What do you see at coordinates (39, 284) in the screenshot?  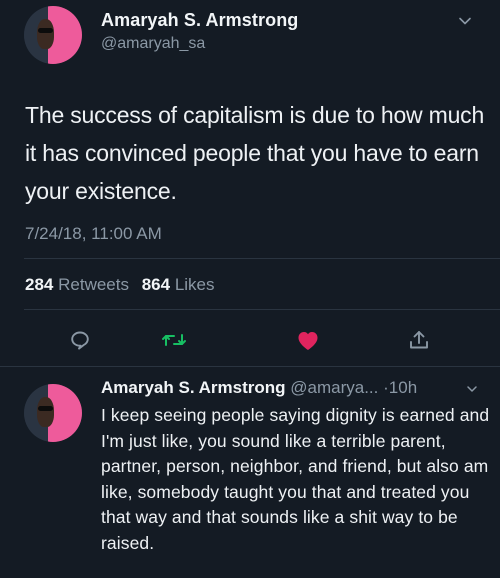 I see `retweet-count: 284` at bounding box center [39, 284].